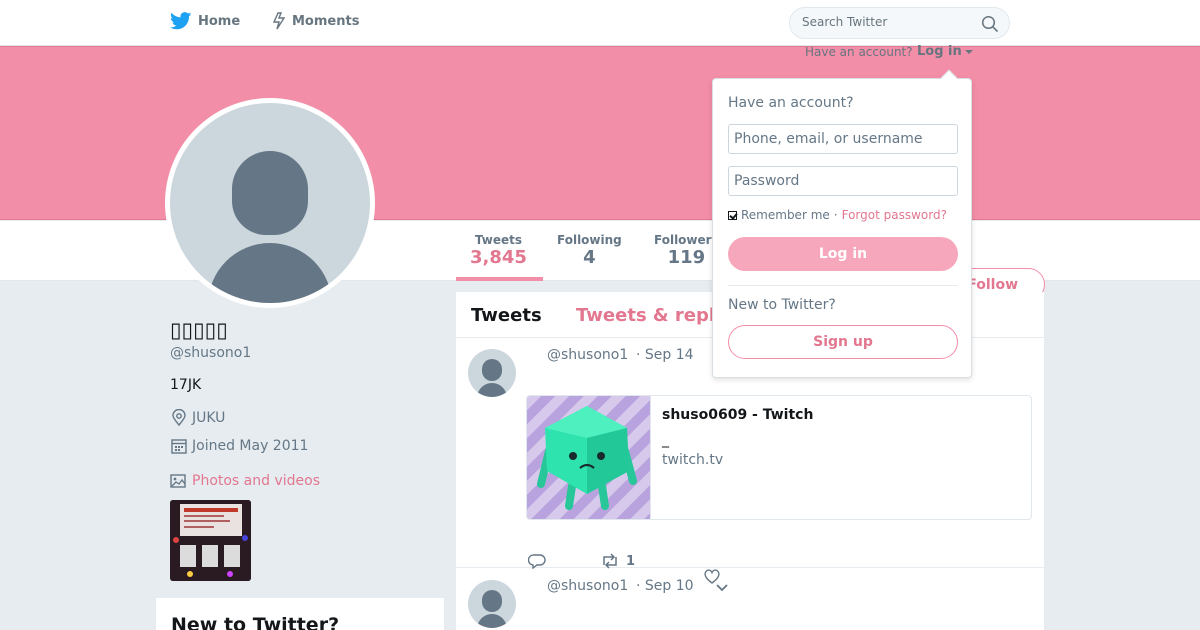  I want to click on profile-bio: 17JK, so click(186, 385).